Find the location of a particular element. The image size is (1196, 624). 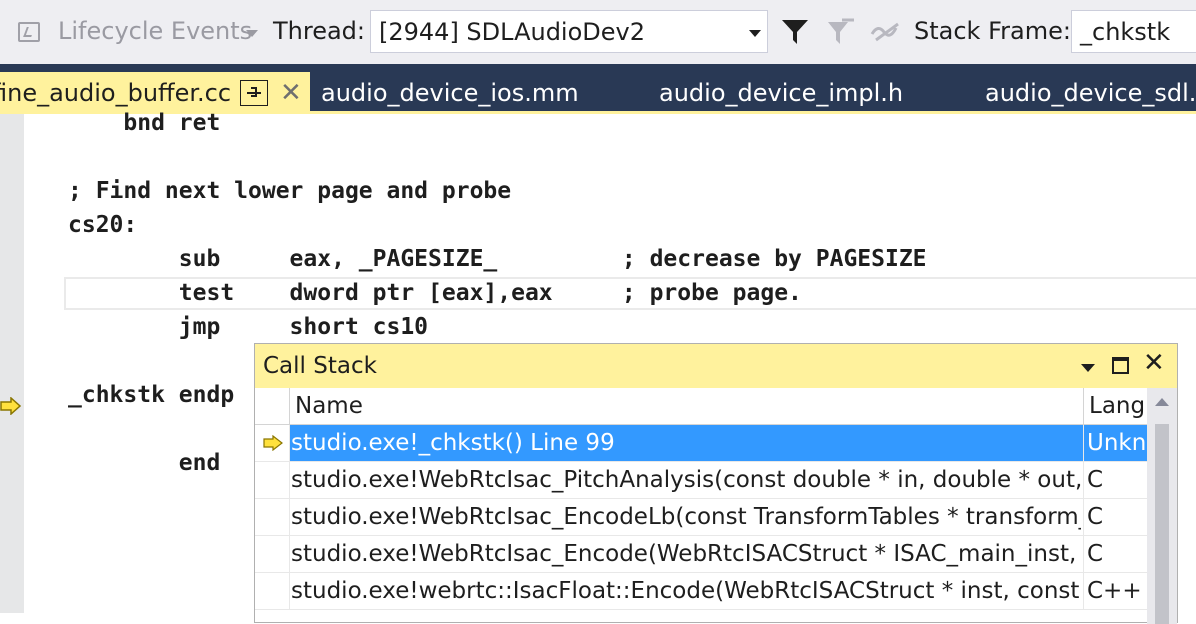

thread-value: [2944] SDLAudioDev2 is located at coordinates (512, 32).